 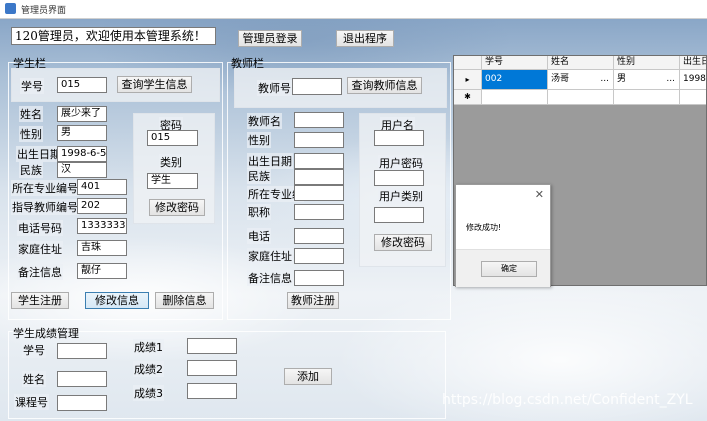 What do you see at coordinates (117, 300) in the screenshot?
I see `student-modify-button: 修改信息` at bounding box center [117, 300].